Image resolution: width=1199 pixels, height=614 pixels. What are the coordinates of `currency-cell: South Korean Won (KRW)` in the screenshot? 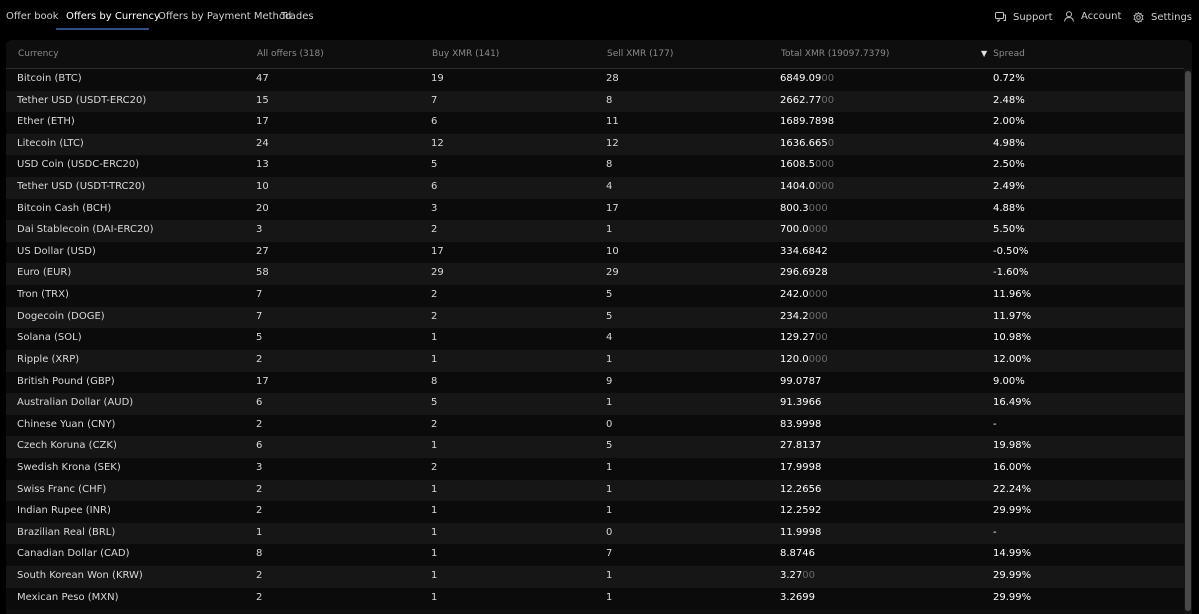 It's located at (80, 576).